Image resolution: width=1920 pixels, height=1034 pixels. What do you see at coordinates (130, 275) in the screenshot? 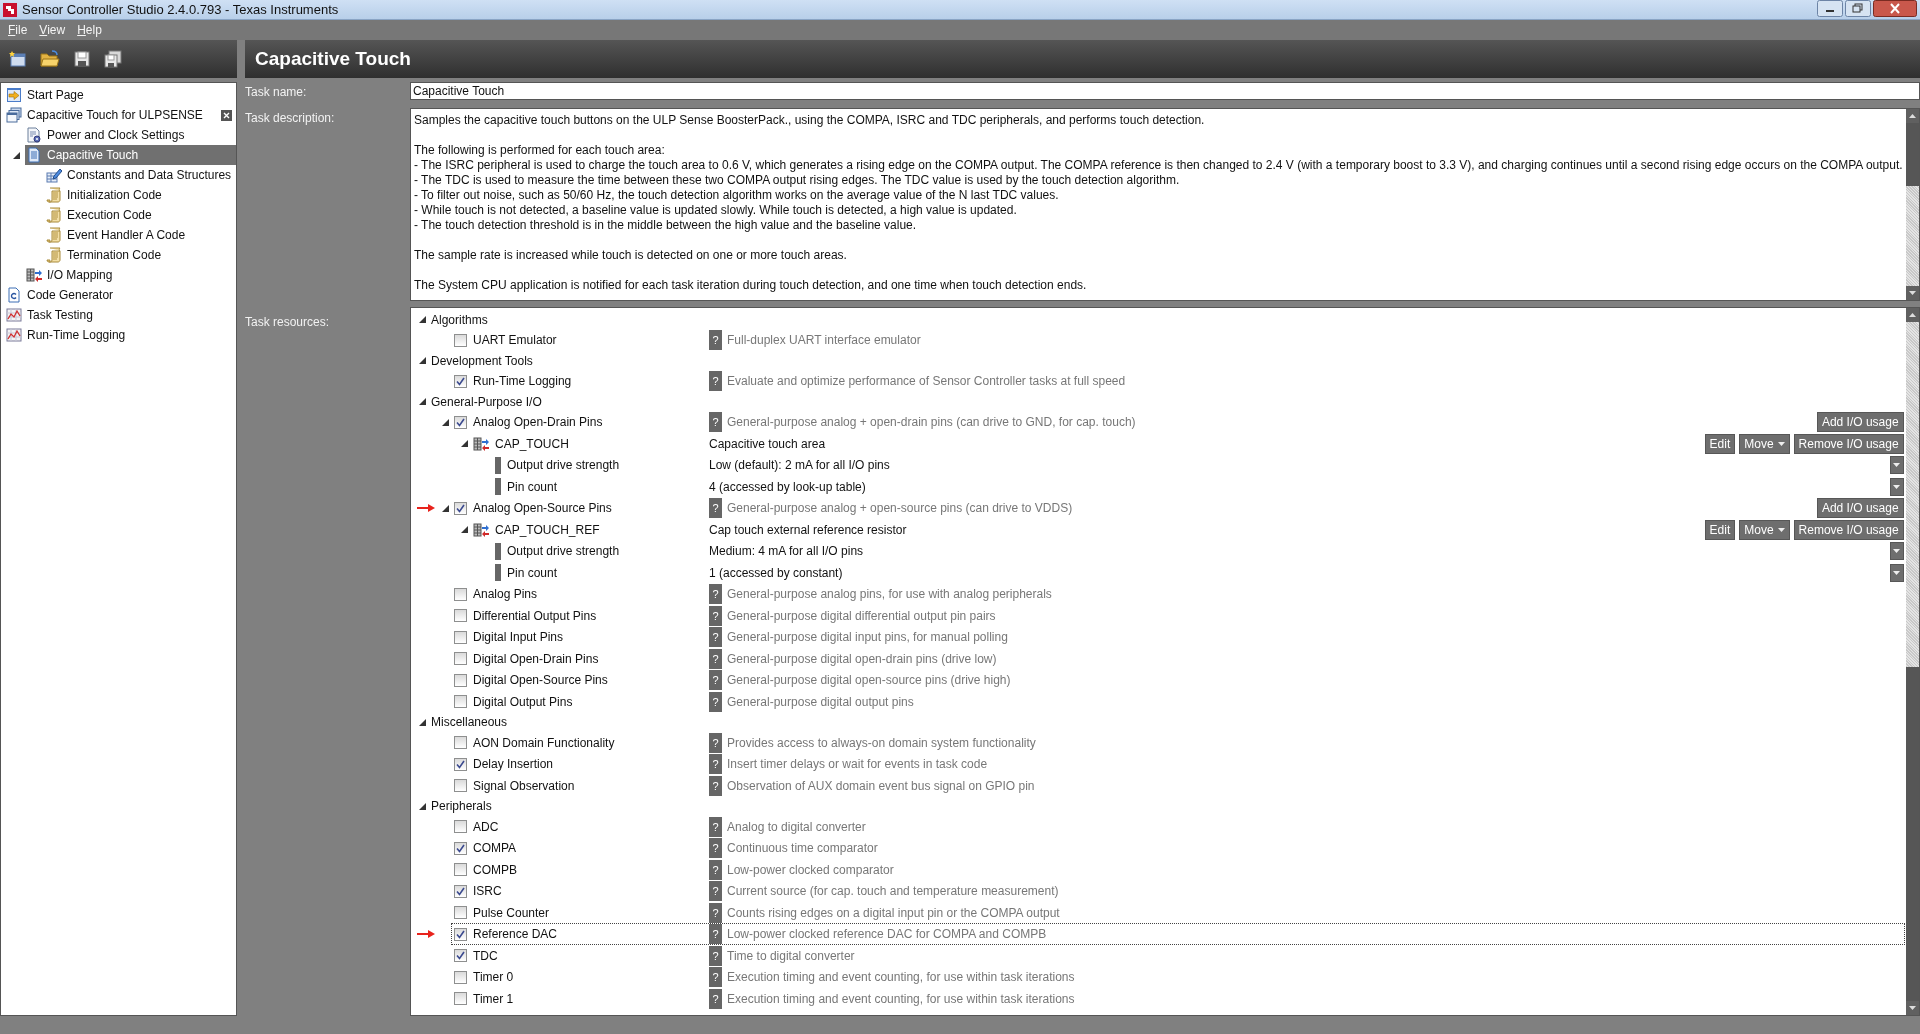
I see `tree-item: I/O Mapping` at bounding box center [130, 275].